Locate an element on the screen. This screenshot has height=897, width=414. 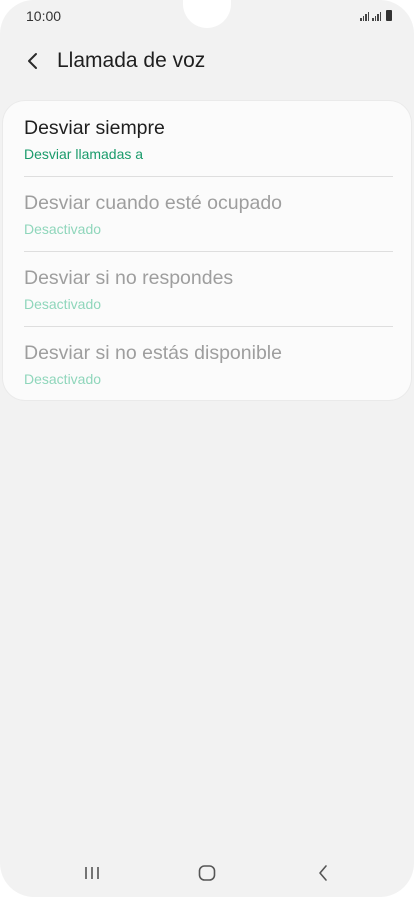
battery-icon is located at coordinates (389, 15).